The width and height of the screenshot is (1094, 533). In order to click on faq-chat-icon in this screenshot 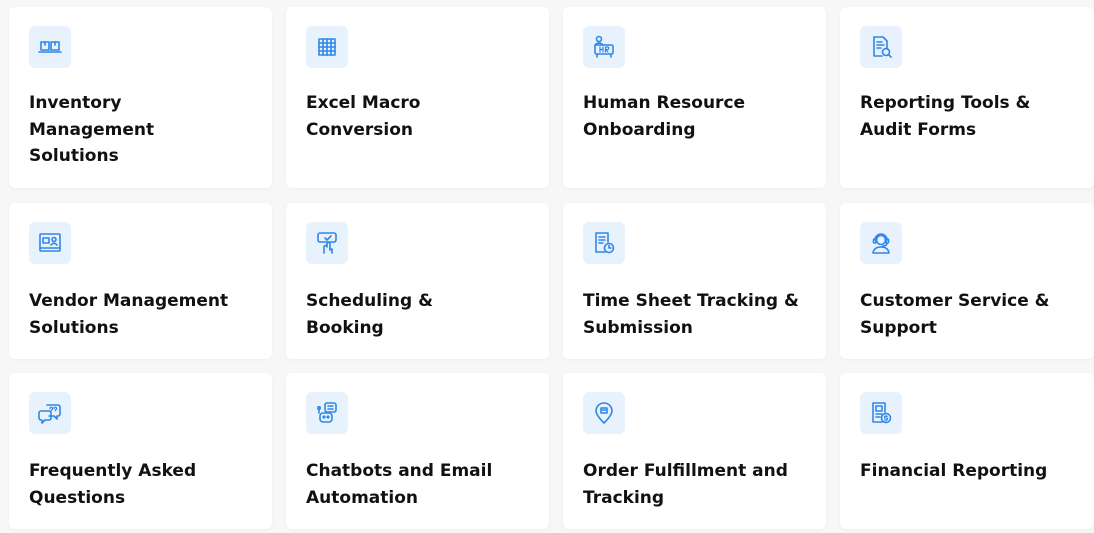, I will do `click(50, 413)`.